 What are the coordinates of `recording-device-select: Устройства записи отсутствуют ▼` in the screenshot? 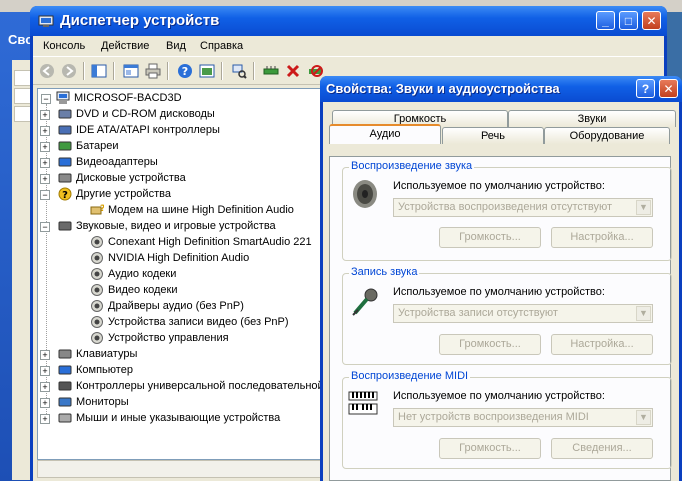 It's located at (523, 313).